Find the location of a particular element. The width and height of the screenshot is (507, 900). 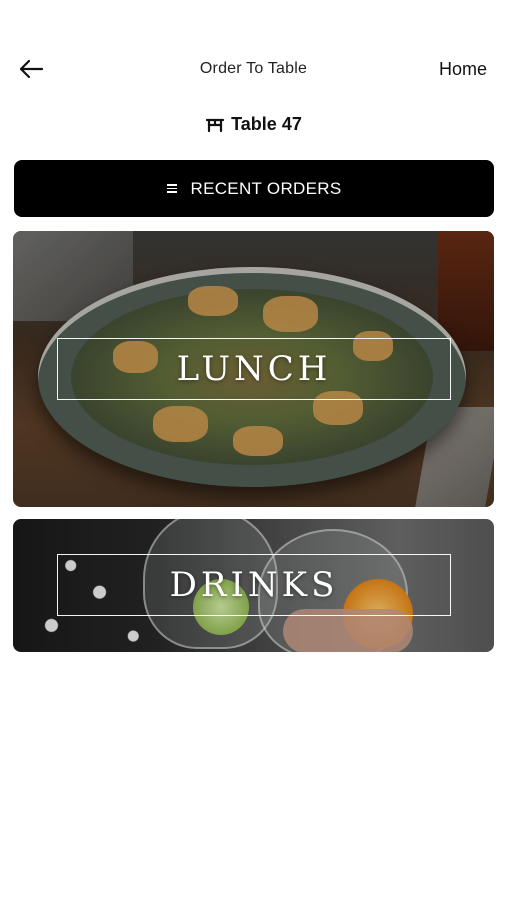

lunch-label: LUNCH is located at coordinates (254, 369).